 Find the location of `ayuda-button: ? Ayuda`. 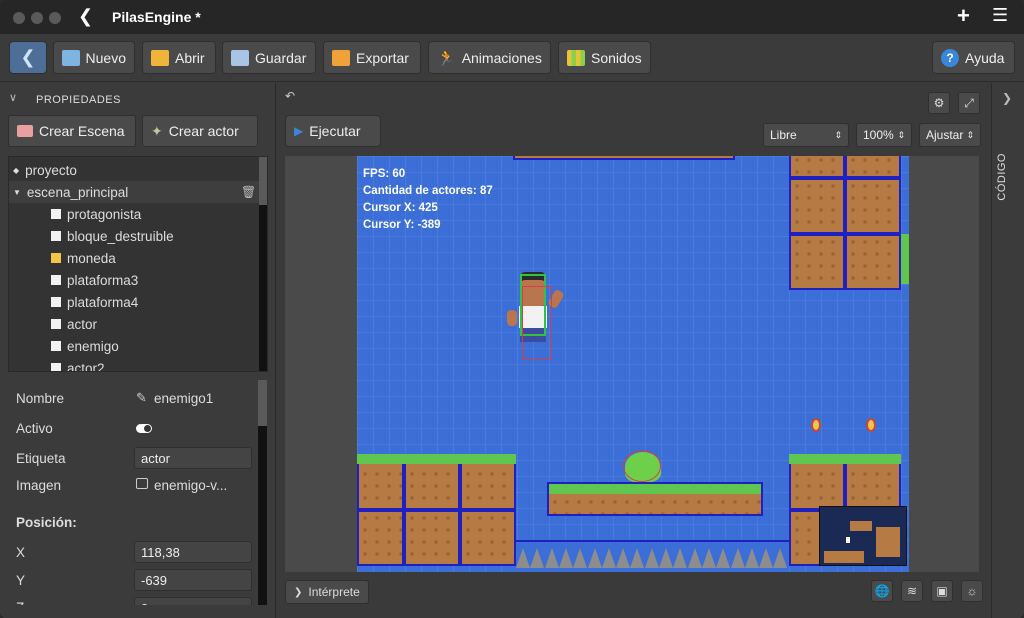

ayuda-button: ? Ayuda is located at coordinates (973, 57).